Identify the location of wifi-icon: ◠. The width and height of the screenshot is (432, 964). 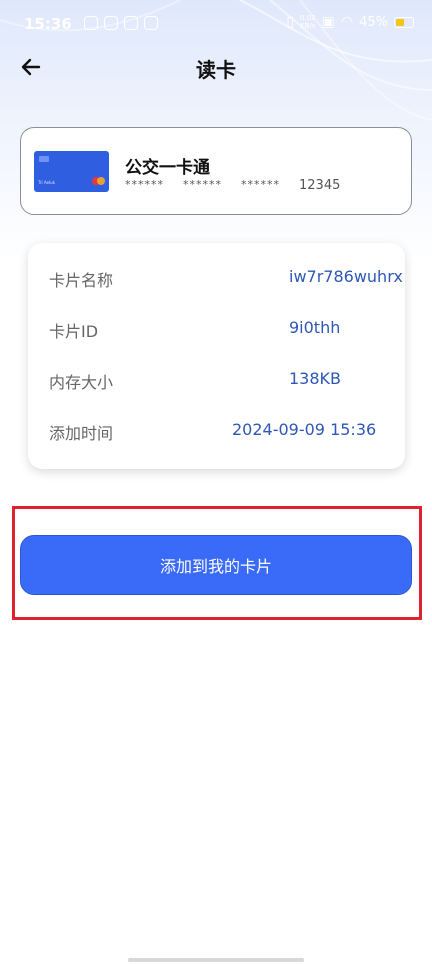
(347, 22).